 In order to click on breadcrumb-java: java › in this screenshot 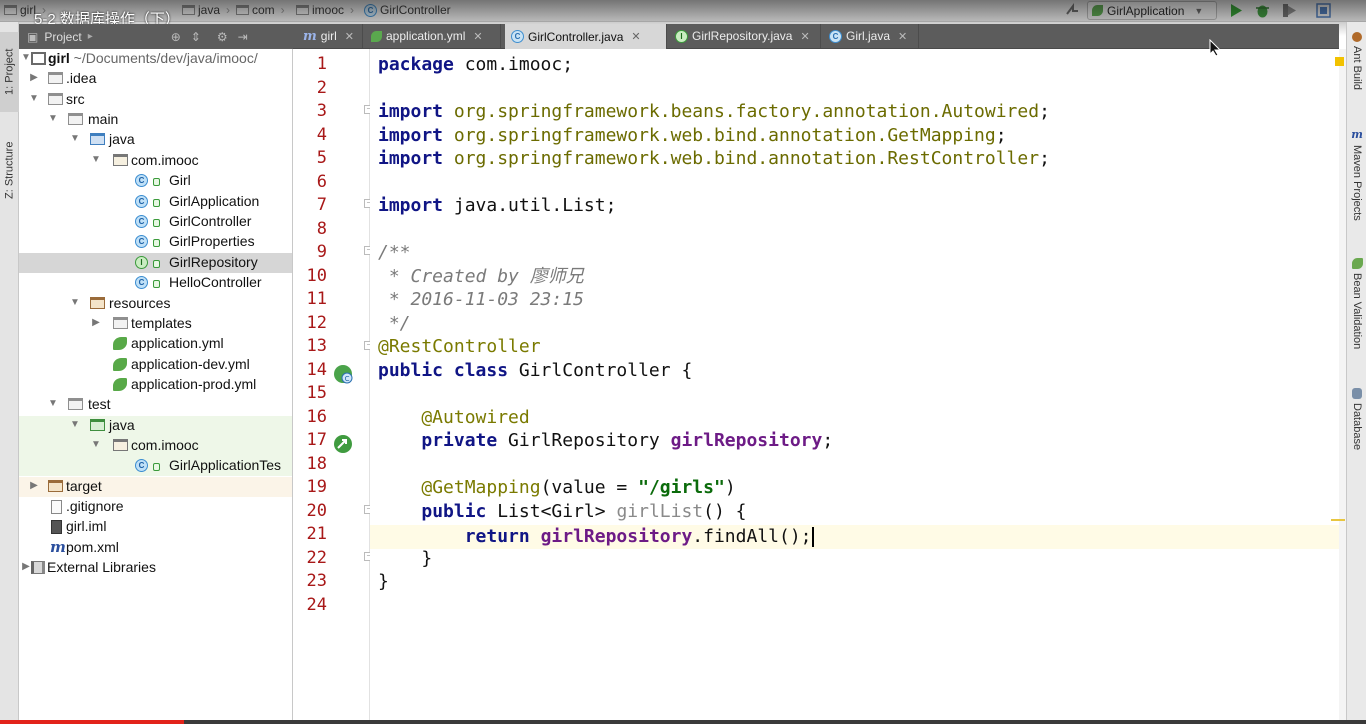, I will do `click(206, 10)`.